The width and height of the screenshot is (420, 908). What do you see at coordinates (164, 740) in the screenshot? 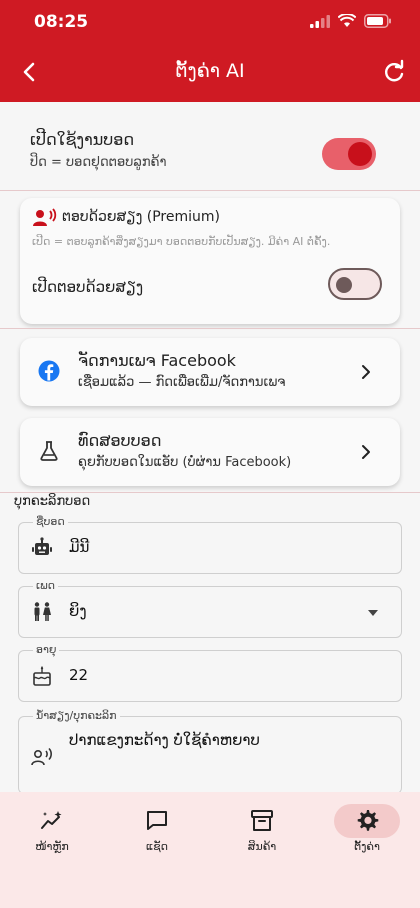
I see `tone-personality-value: ປາກແຂງກະດ້າງ ບໍ່ໃຊ້ຄຳຫຍາບ` at bounding box center [164, 740].